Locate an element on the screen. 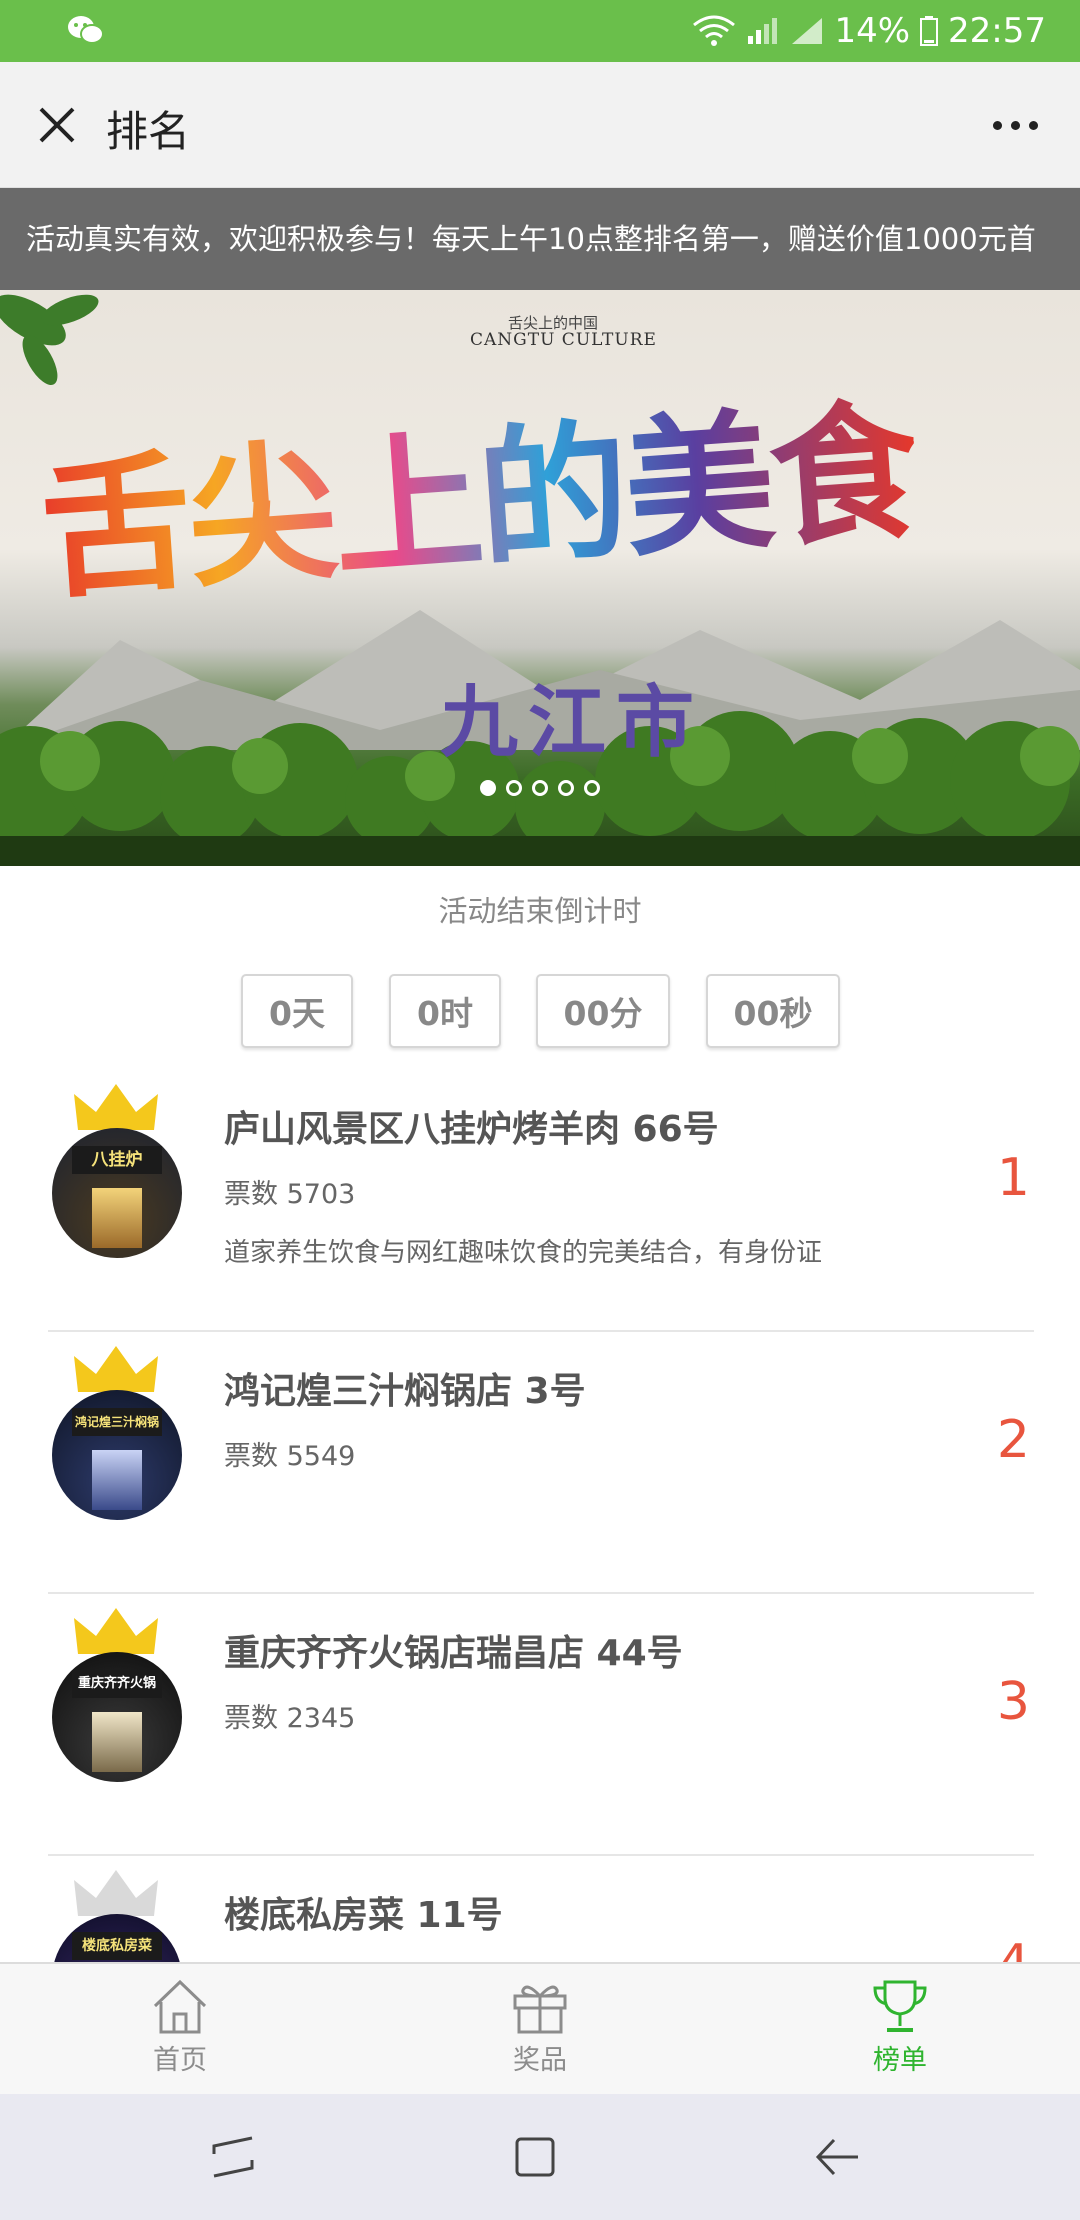 This screenshot has width=1080, height=2220. item-votes: 票数 5549 is located at coordinates (290, 1456).